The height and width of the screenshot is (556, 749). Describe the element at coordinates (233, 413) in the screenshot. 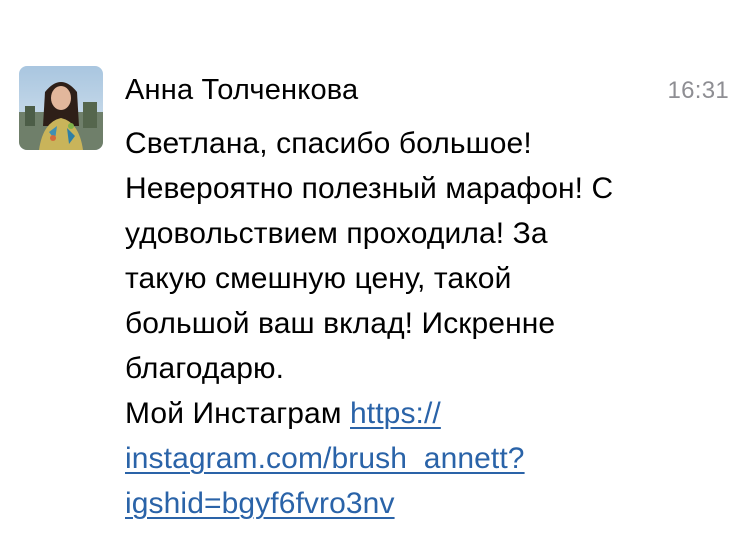

I see `link-prefix-text: Мой Инстаграм` at that location.